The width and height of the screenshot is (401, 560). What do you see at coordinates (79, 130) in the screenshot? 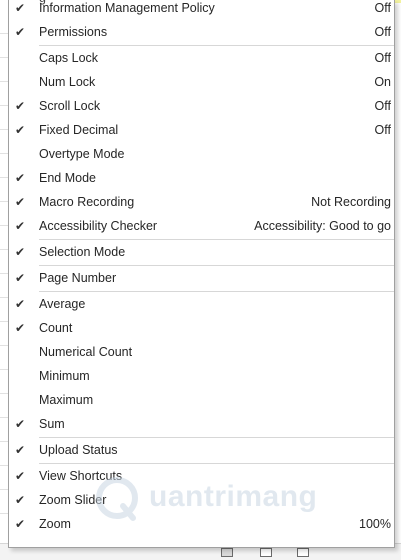
I see `menu-item-label: Fixed Decimal` at bounding box center [79, 130].